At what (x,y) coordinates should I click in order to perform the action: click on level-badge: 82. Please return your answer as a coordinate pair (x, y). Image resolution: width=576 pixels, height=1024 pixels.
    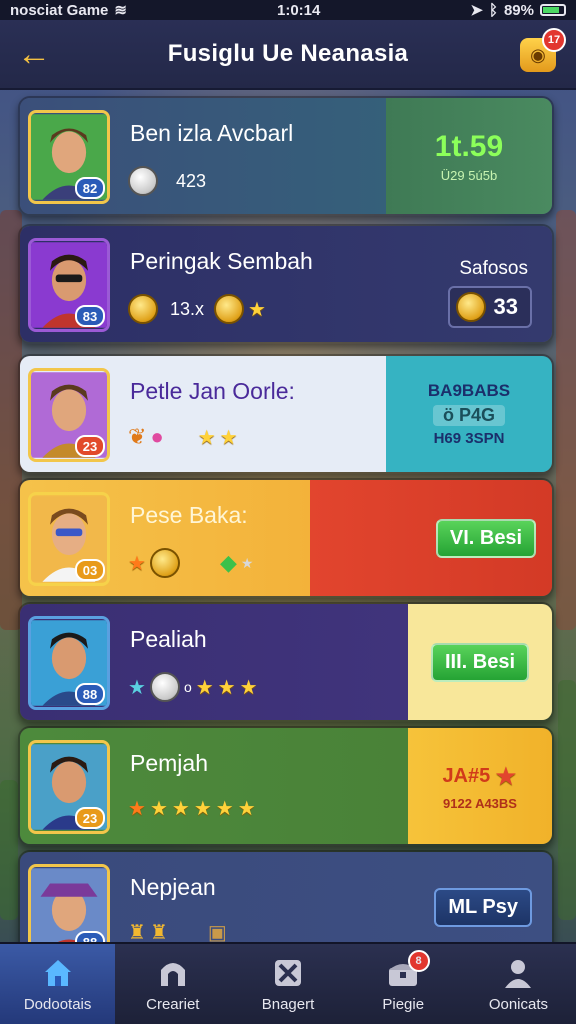
    Looking at the image, I should click on (90, 188).